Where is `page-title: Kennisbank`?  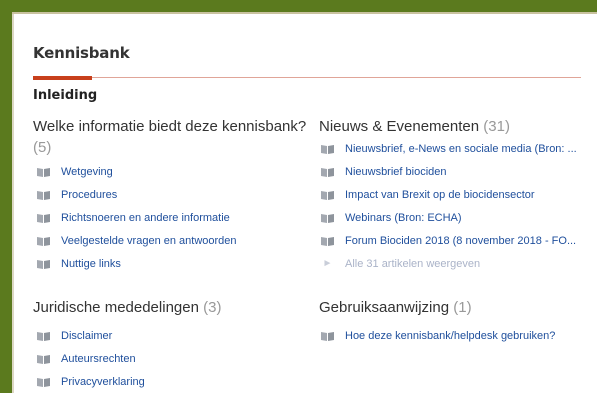
page-title: Kennisbank is located at coordinates (81, 53).